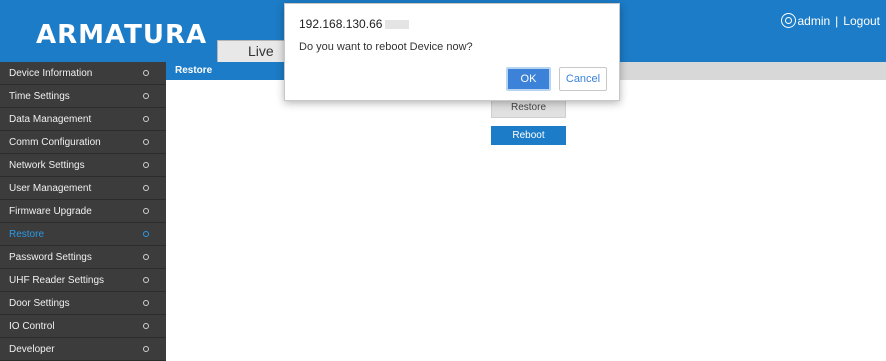 The height and width of the screenshot is (361, 886). Describe the element at coordinates (32, 349) in the screenshot. I see `sidebar-item-label: Developer` at that location.